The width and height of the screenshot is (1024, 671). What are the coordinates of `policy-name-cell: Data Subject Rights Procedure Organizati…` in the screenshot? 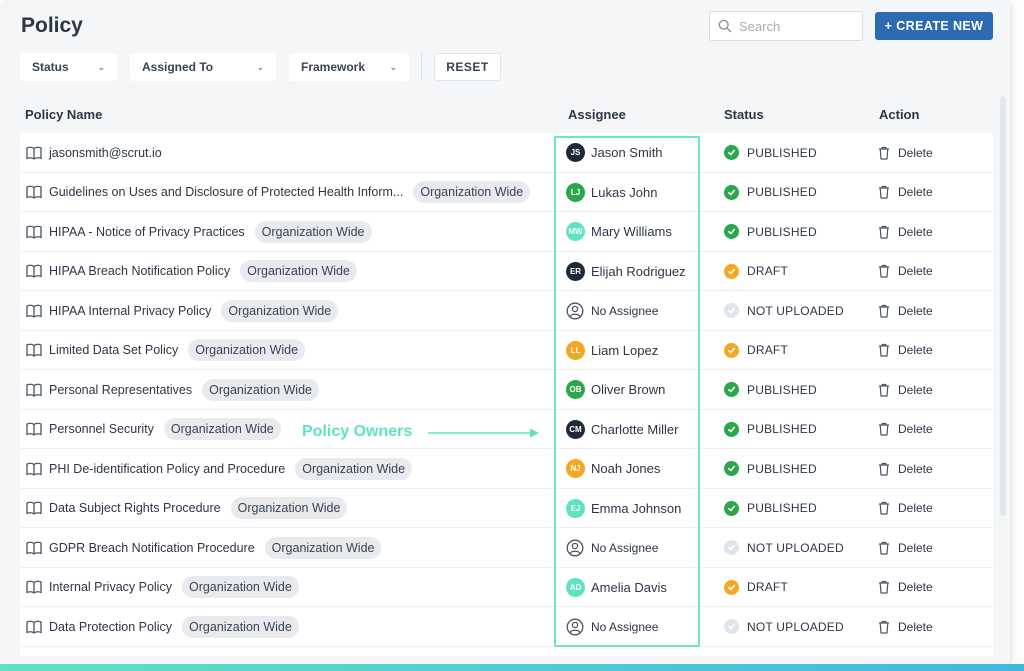 It's located at (291, 508).